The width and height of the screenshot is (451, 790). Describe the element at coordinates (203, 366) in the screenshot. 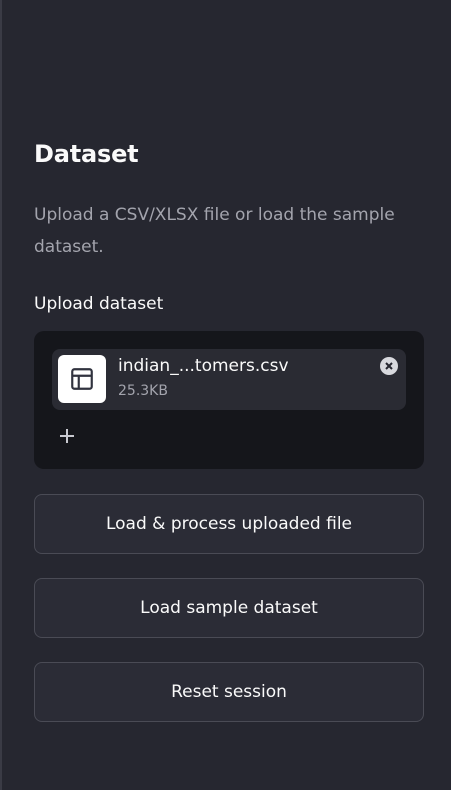

I see `uploaded-file-name: indian_...tomers.csv` at that location.